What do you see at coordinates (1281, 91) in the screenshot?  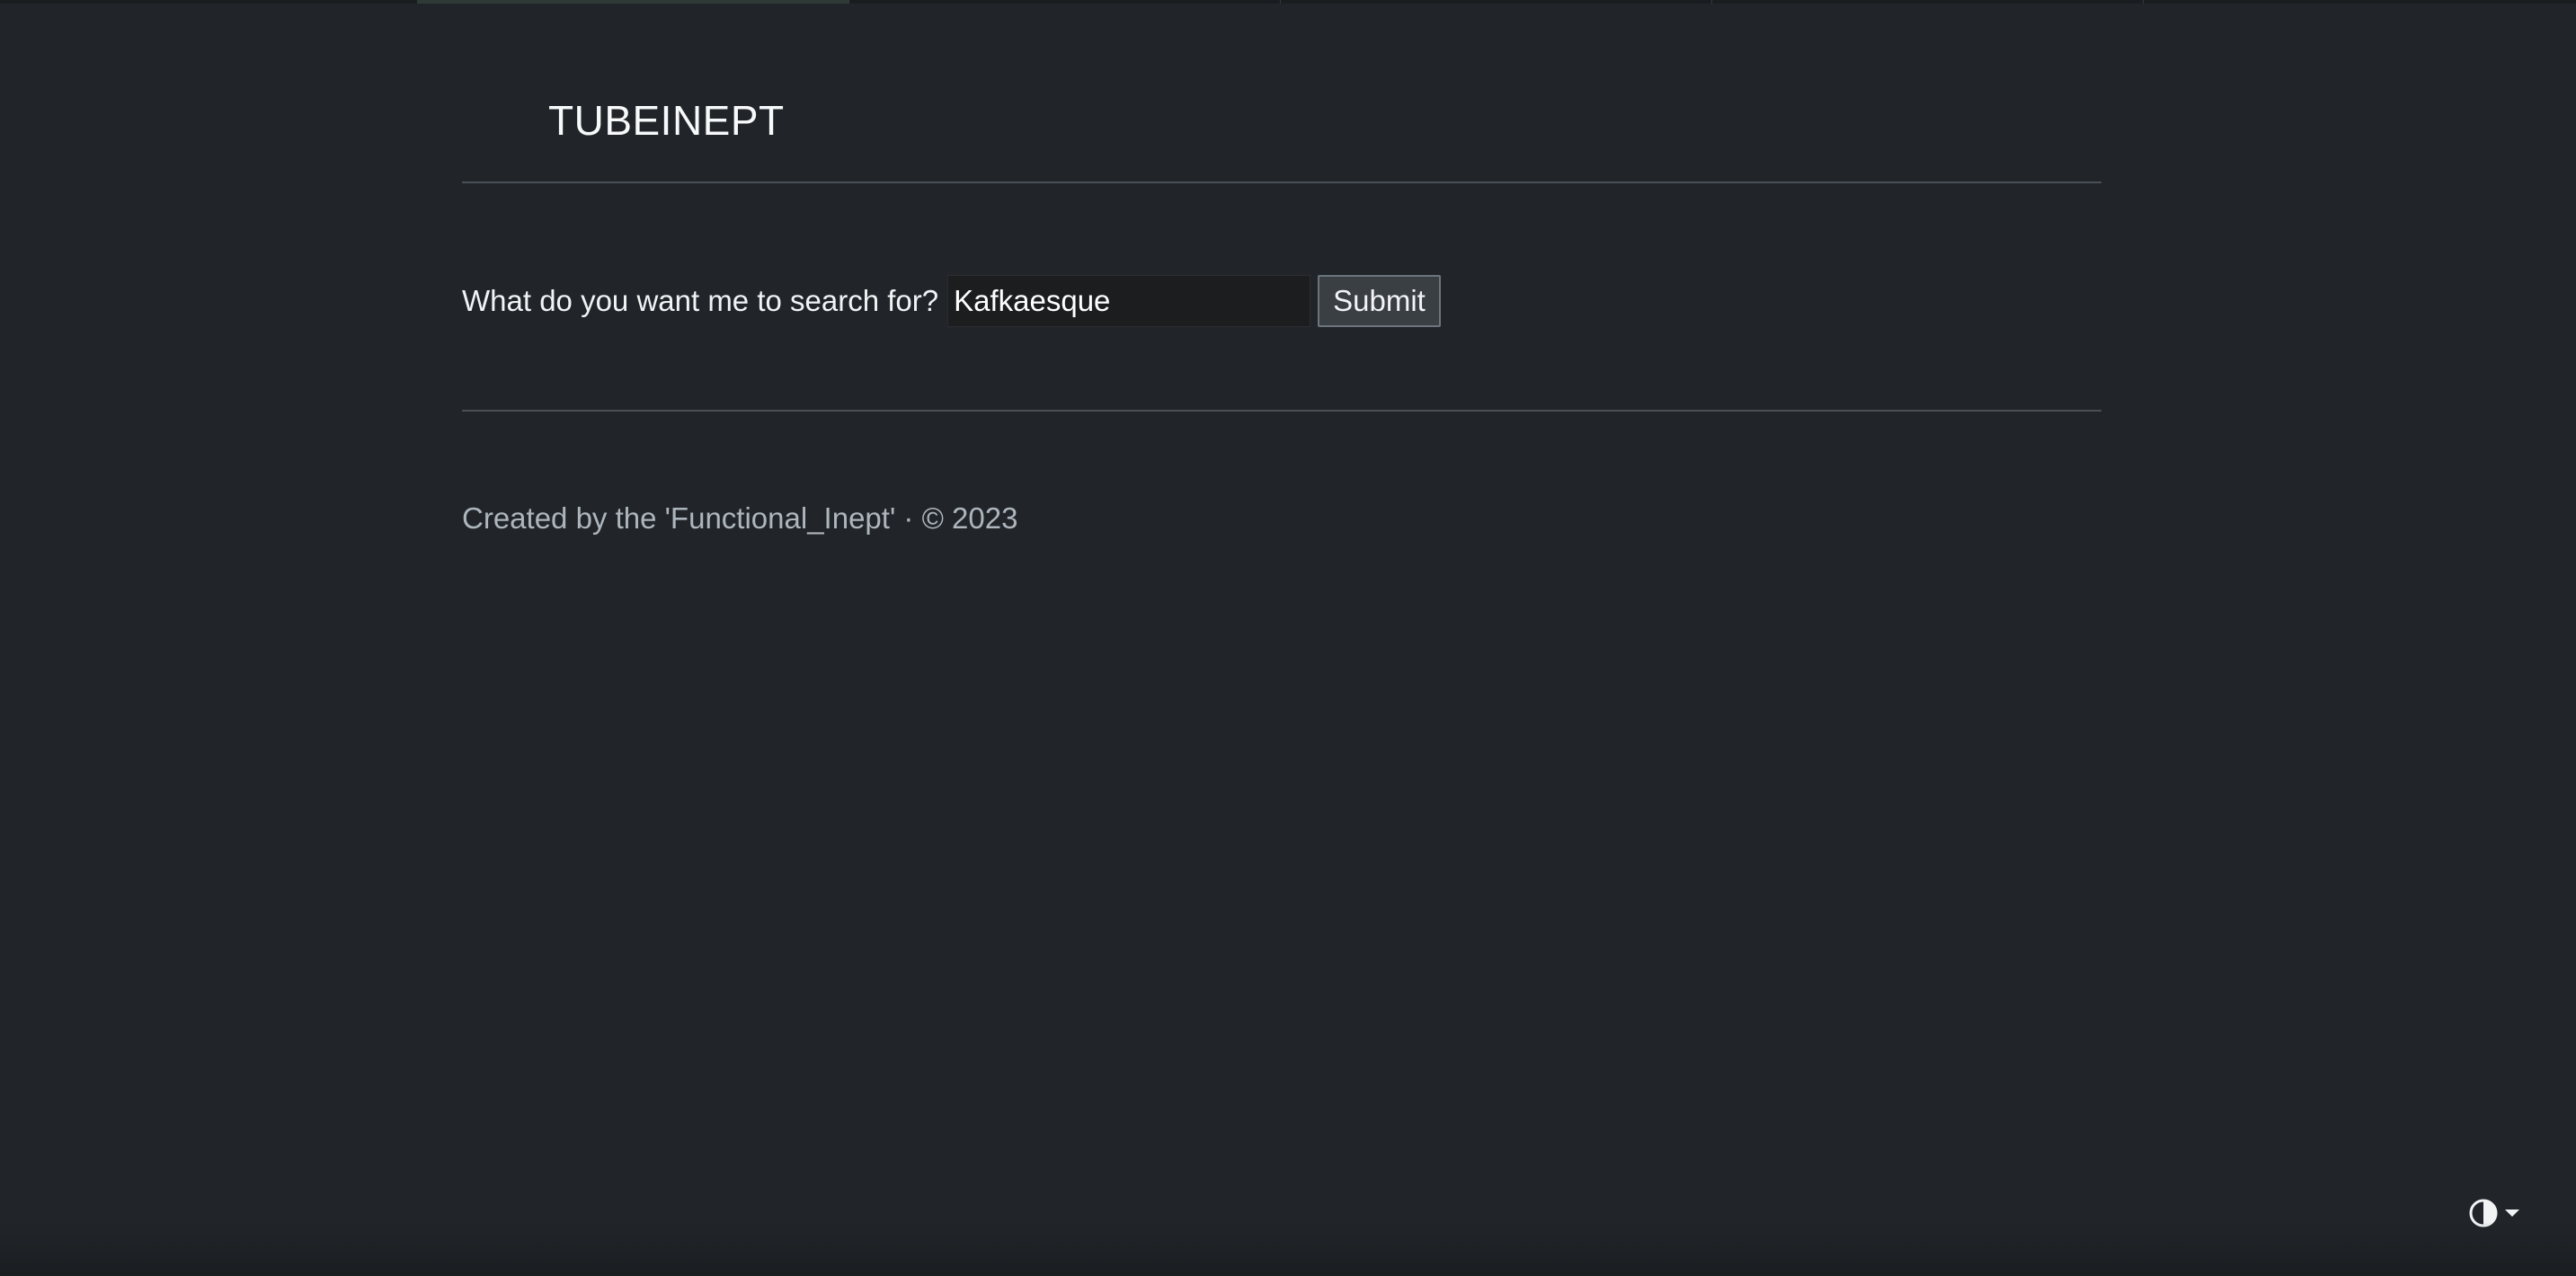 I see `page-header: TUBEINEPT` at bounding box center [1281, 91].